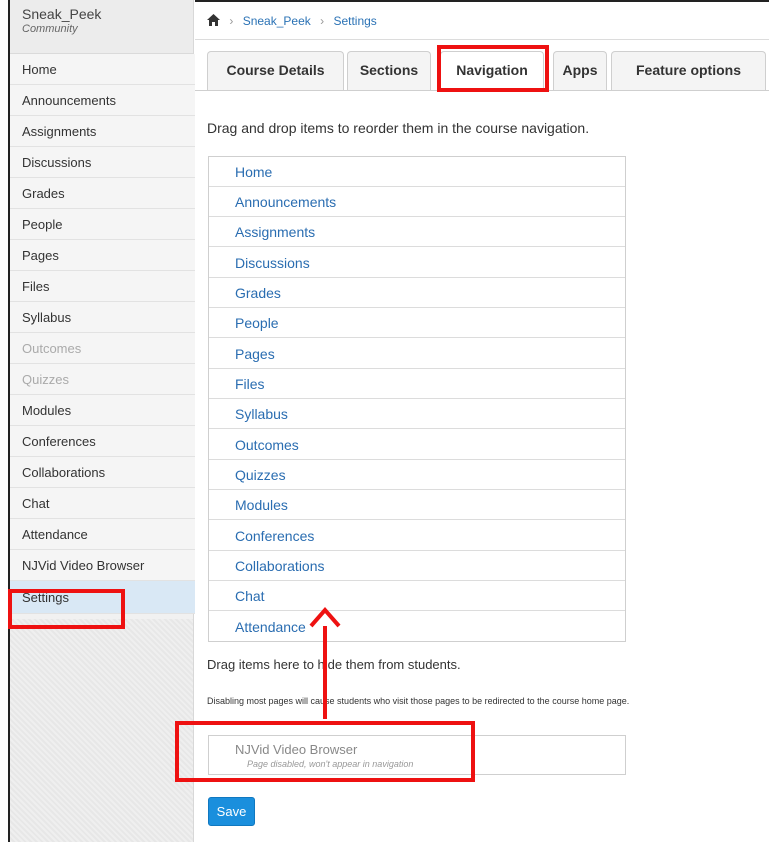  What do you see at coordinates (107, 14) in the screenshot?
I see `course-name: Sneak_Peek` at bounding box center [107, 14].